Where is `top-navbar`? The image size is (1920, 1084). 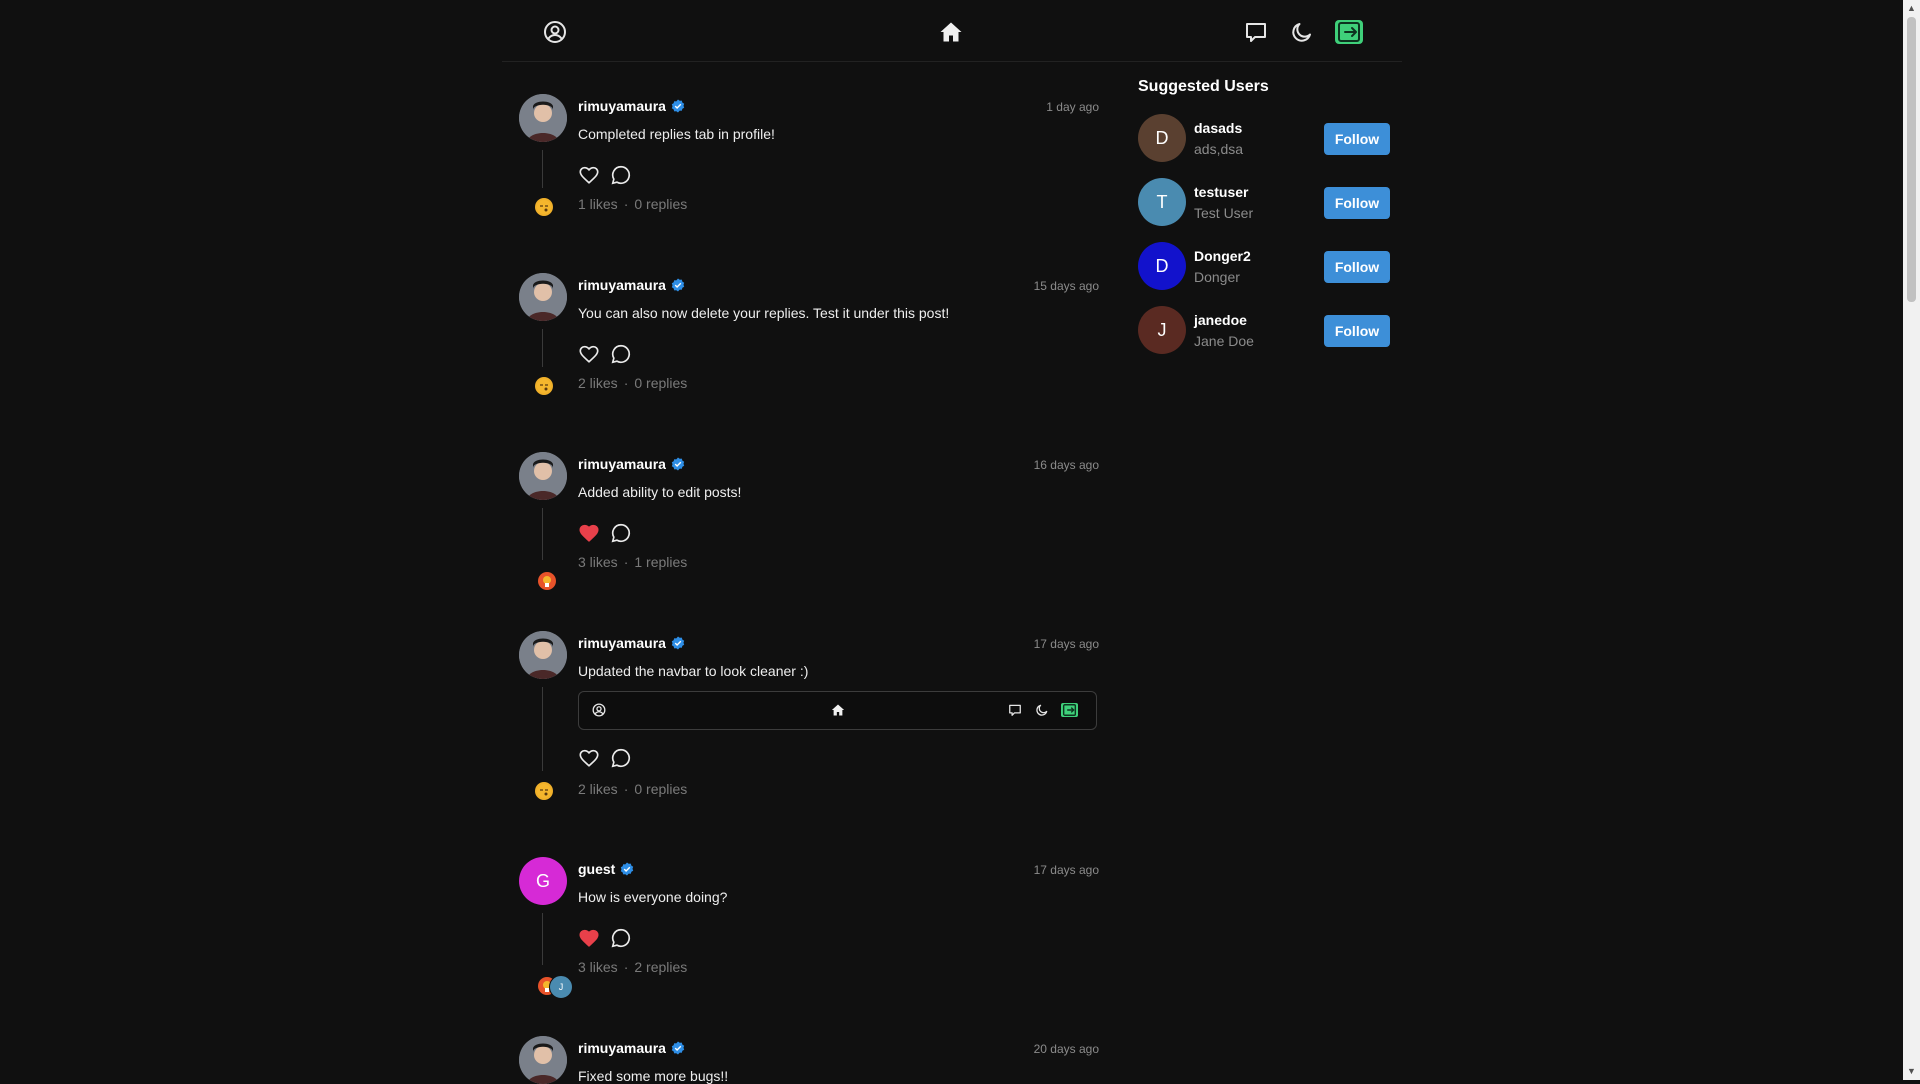
top-navbar is located at coordinates (952, 31).